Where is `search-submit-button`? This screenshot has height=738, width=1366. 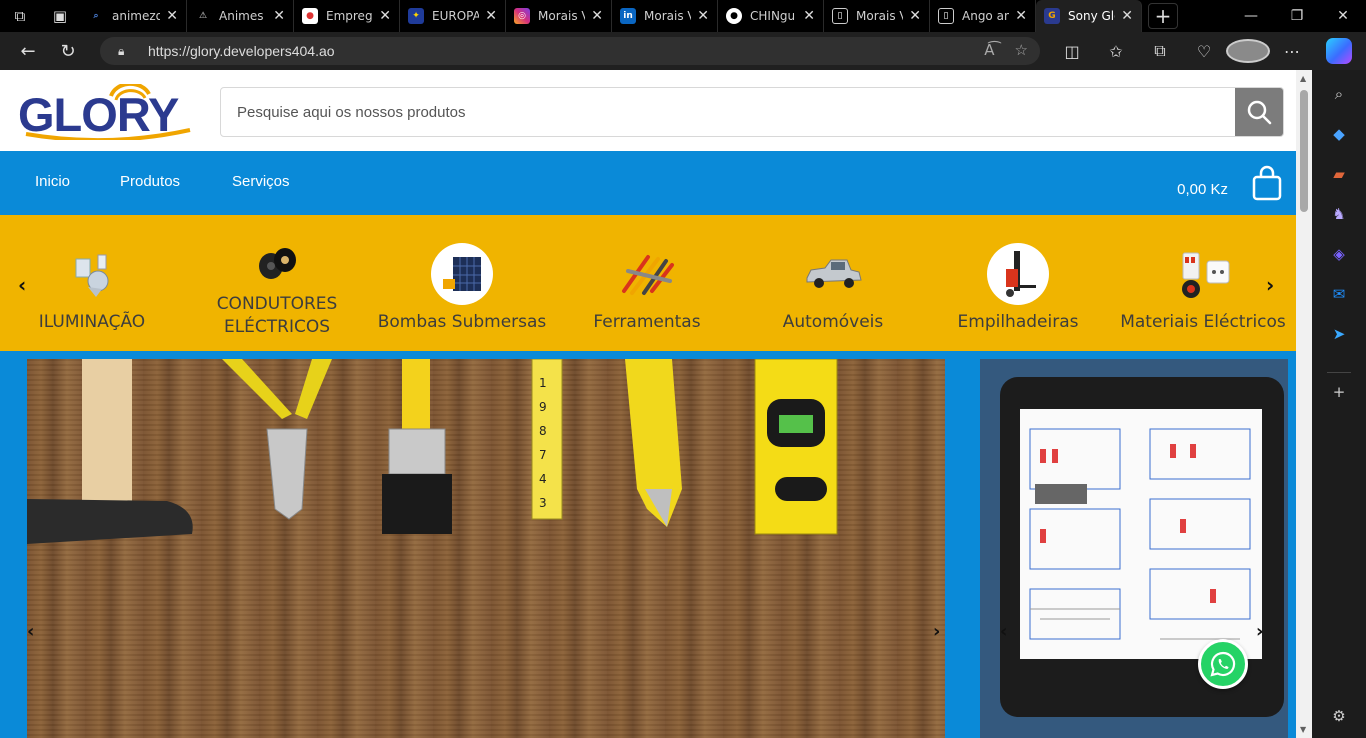
search-submit-button is located at coordinates (1259, 112).